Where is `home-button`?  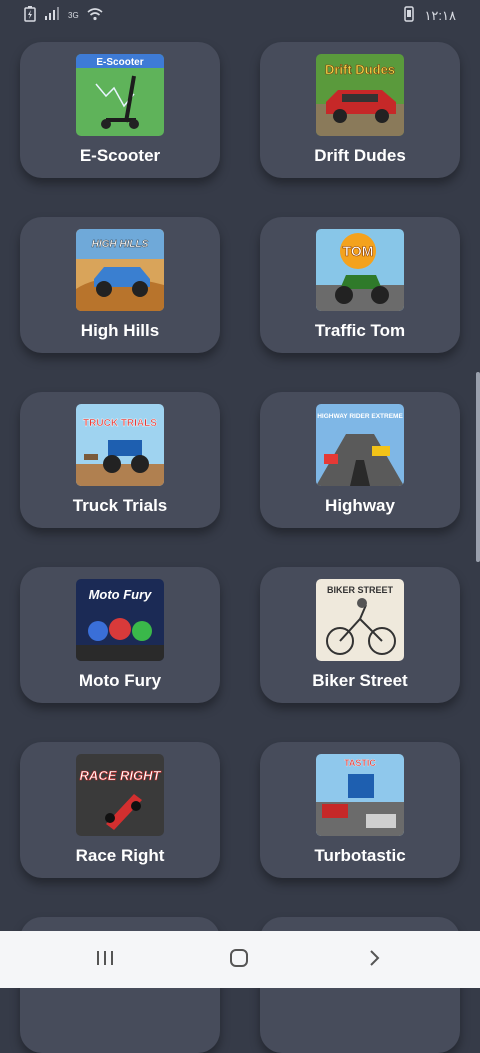 home-button is located at coordinates (239, 960).